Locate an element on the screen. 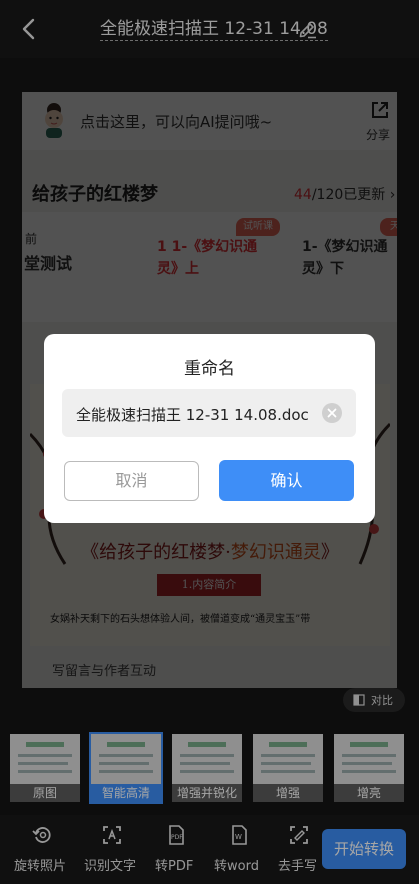  filename-input-value: 全能极速扫描王 12-31 14.08.doc is located at coordinates (192, 415).